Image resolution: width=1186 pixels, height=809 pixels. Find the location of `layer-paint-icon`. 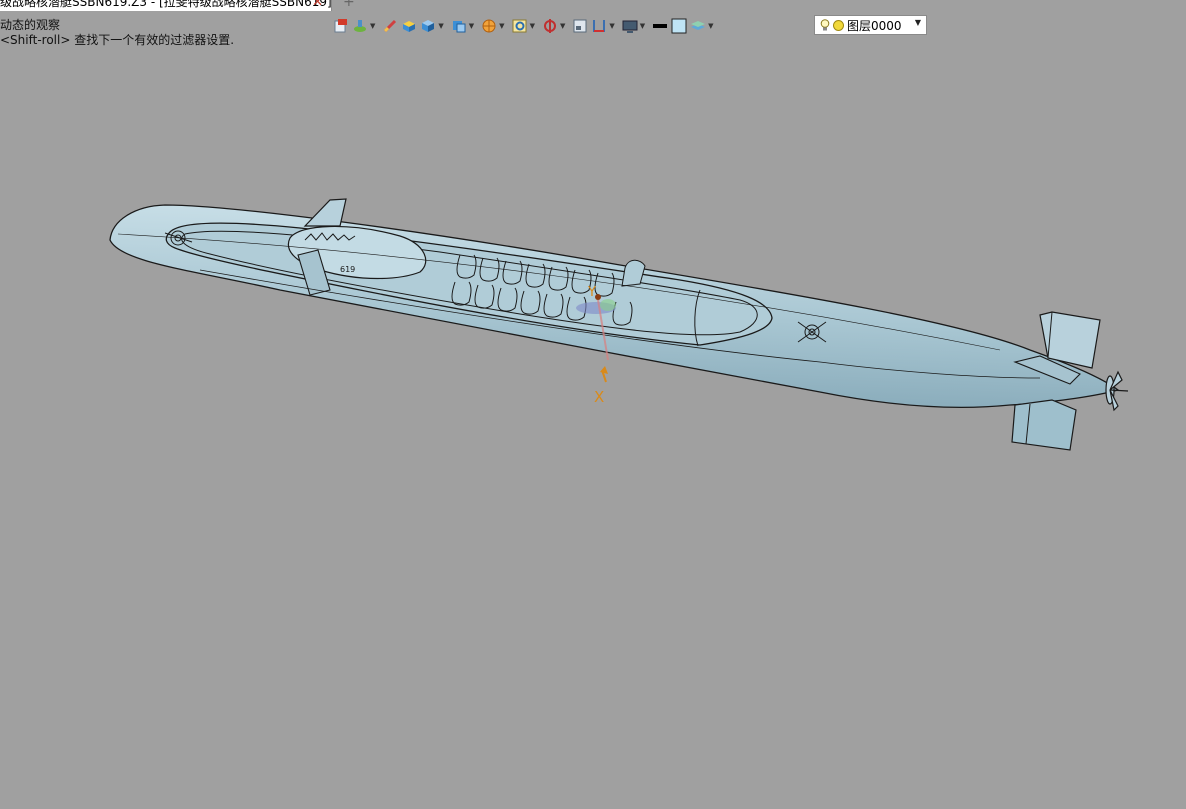

layer-paint-icon is located at coordinates (360, 26).